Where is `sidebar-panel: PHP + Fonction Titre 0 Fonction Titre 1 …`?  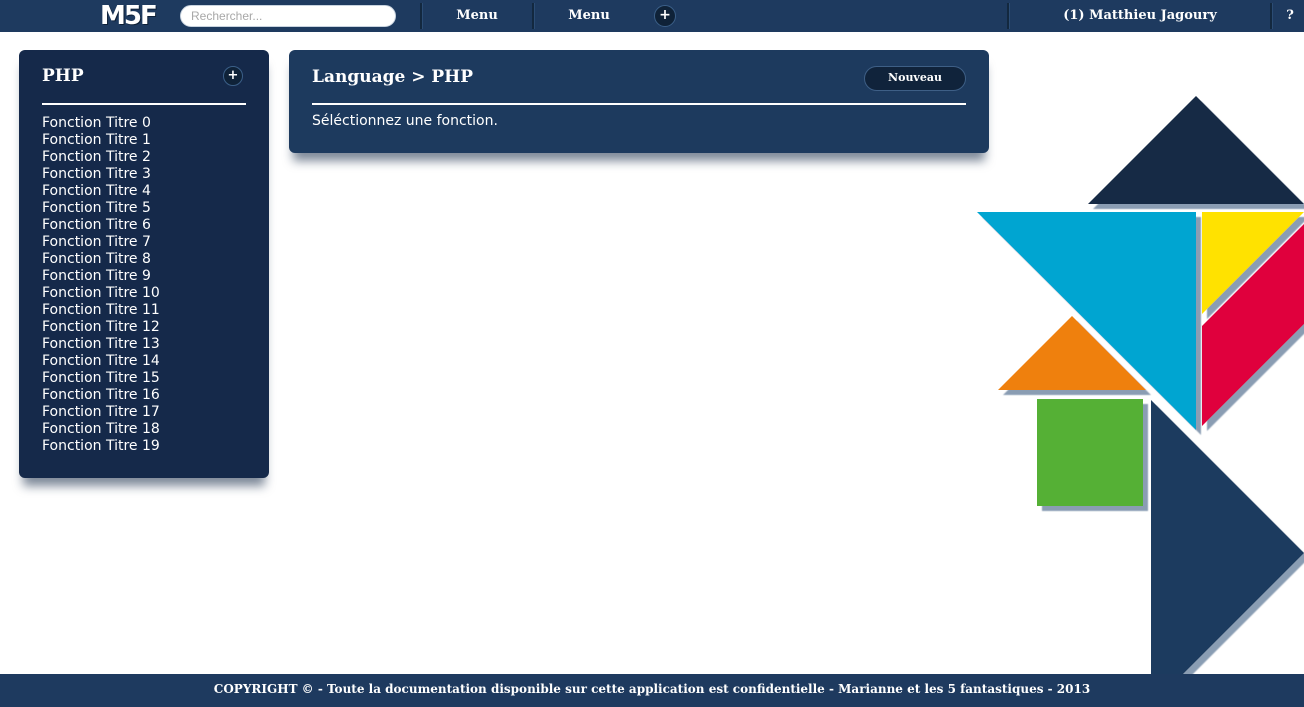
sidebar-panel: PHP + Fonction Titre 0 Fonction Titre 1 … is located at coordinates (144, 264).